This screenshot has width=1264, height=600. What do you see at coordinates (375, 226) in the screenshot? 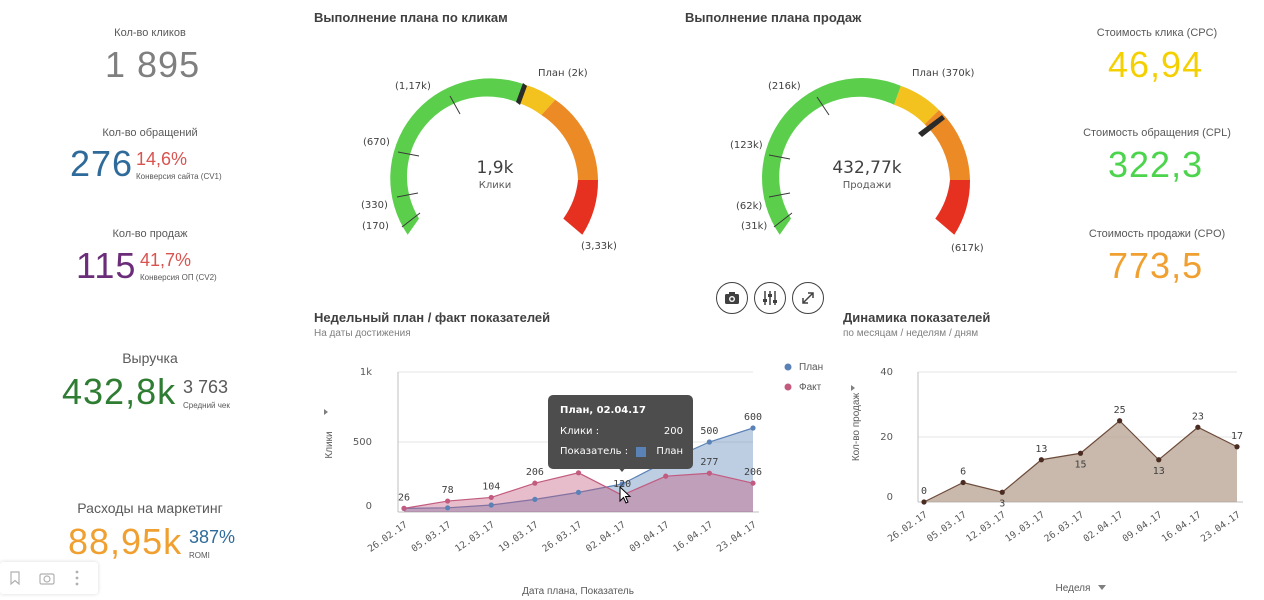
I see `gauge-clicks-tick-1: (170)` at bounding box center [375, 226].